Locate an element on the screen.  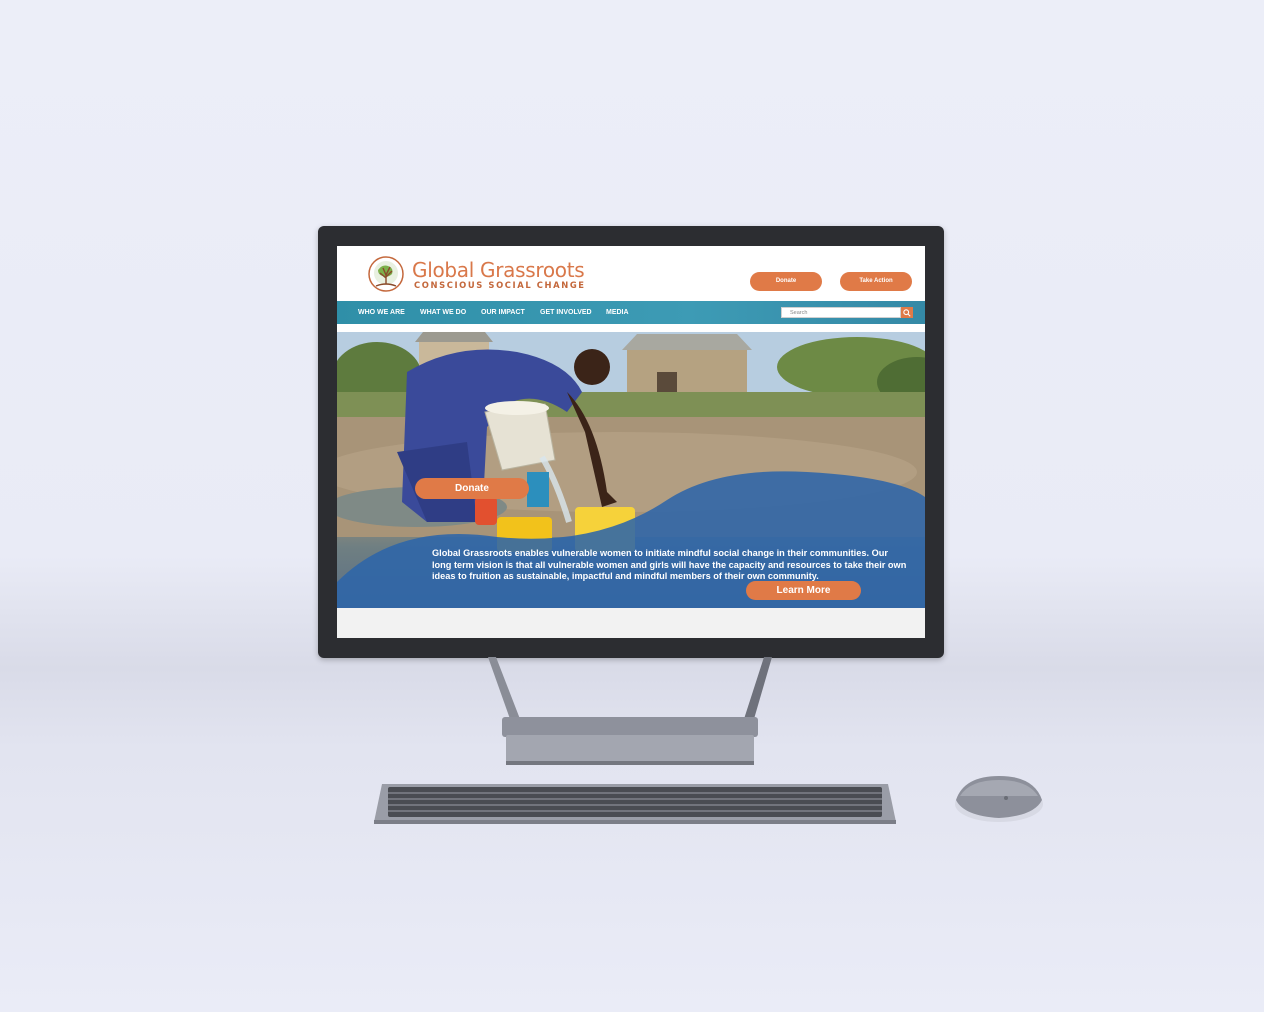
mouse is located at coordinates (999, 799).